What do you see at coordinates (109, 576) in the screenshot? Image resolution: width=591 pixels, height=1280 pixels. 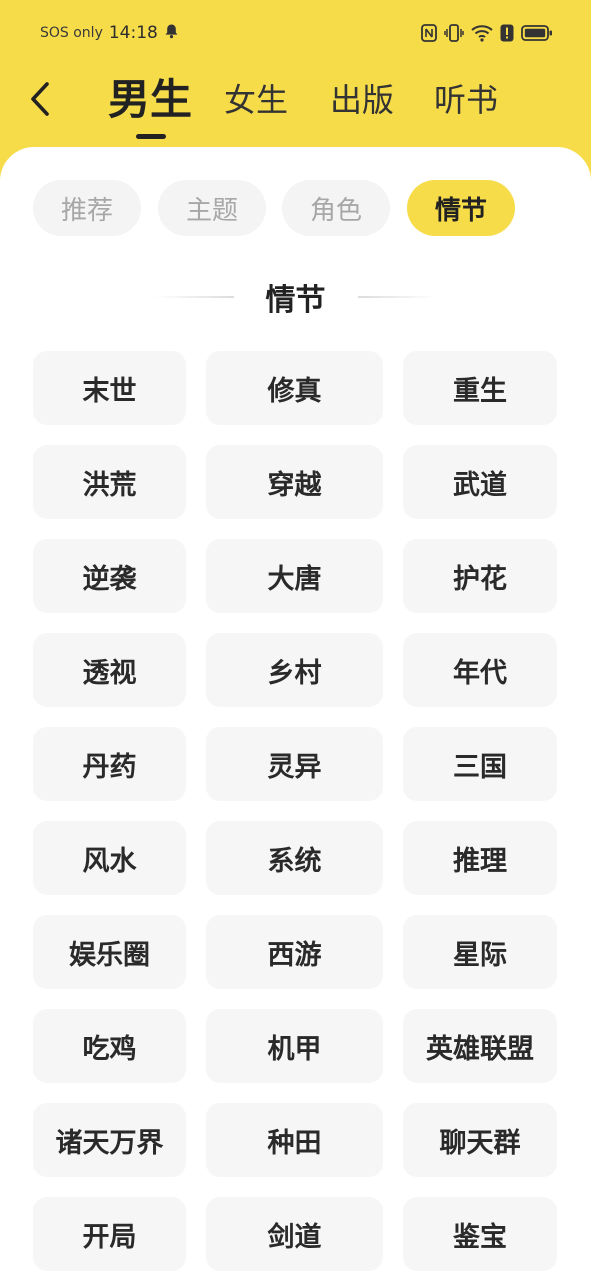 I see `tag-button: 逆袭` at bounding box center [109, 576].